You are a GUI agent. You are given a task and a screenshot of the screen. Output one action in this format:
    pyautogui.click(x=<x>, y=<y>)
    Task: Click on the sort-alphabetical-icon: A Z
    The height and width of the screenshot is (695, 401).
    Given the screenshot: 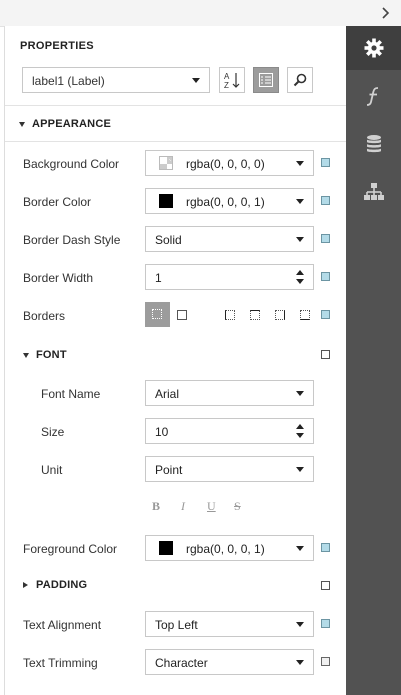 What is the action you would take?
    pyautogui.click(x=232, y=80)
    